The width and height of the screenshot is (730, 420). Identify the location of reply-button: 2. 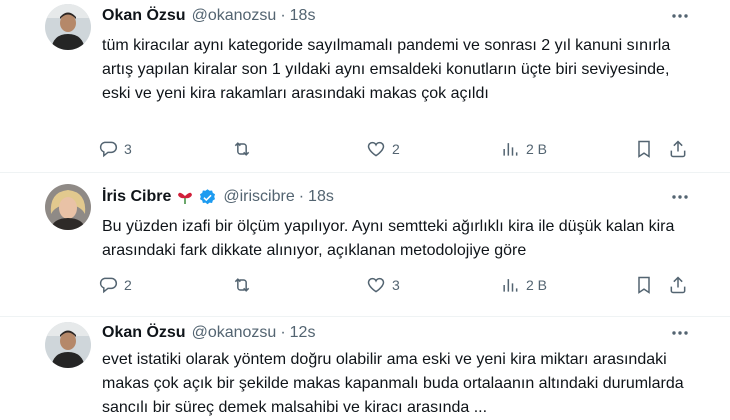
(115, 285).